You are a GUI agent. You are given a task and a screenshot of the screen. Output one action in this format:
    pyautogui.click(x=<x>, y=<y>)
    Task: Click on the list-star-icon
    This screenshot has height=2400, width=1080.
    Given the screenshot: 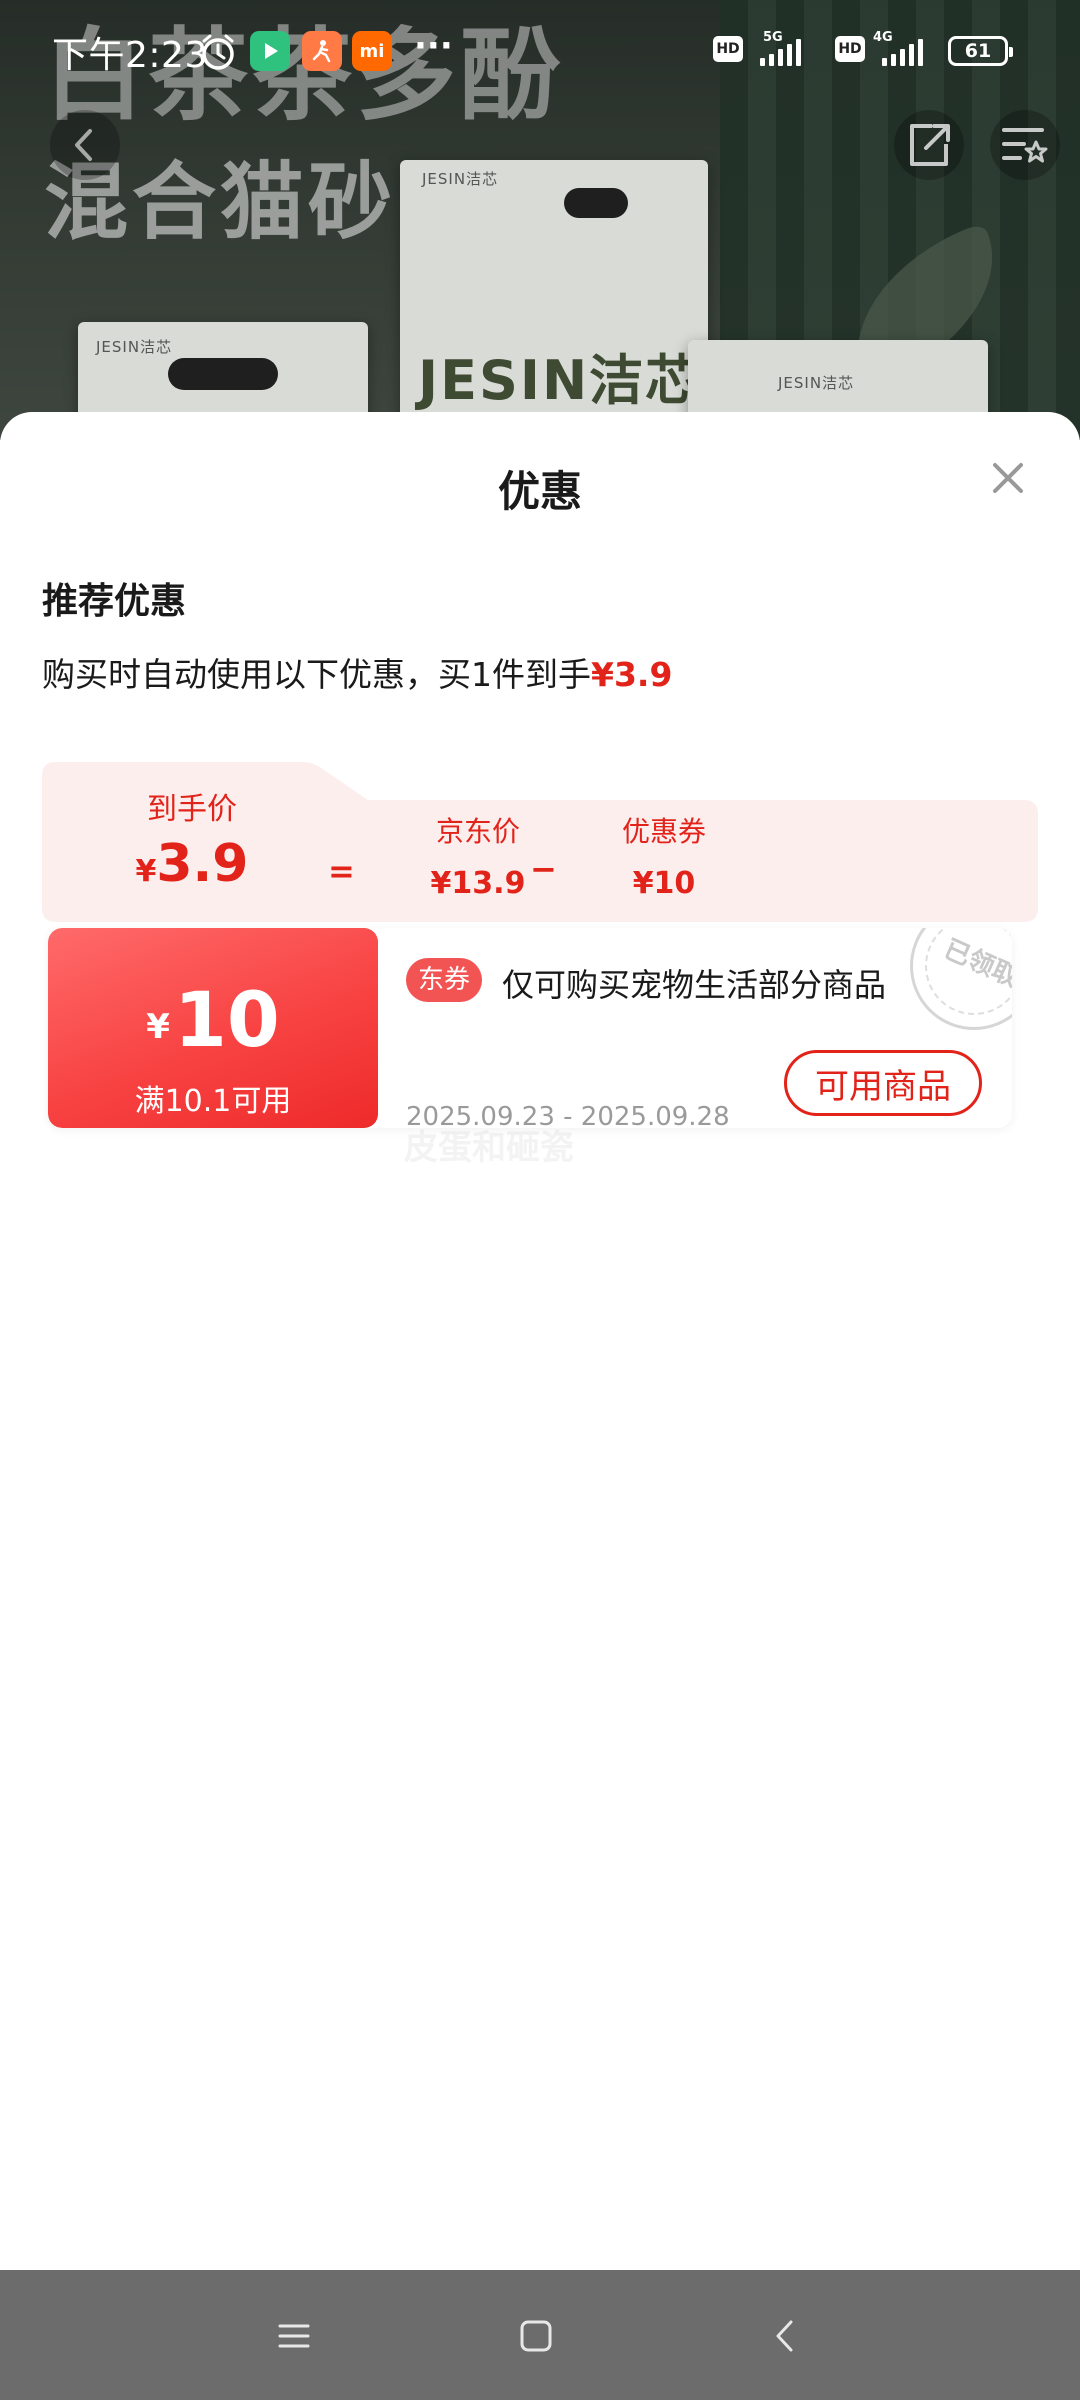 What is the action you would take?
    pyautogui.click(x=1025, y=145)
    